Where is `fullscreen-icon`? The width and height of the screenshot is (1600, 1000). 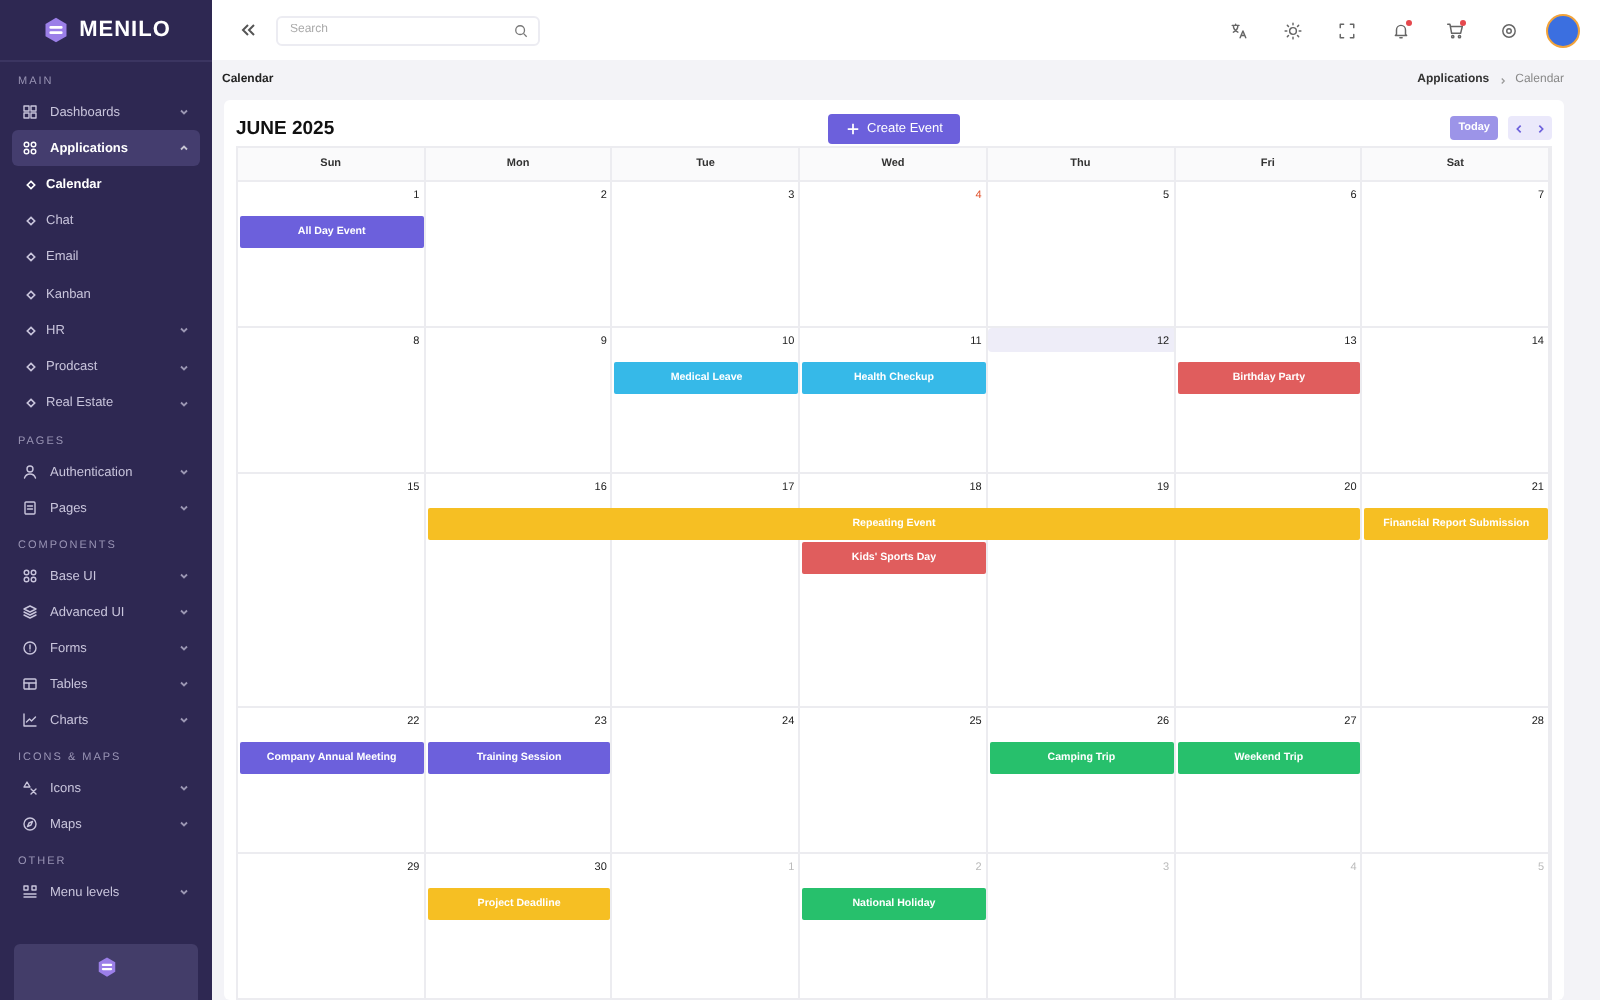 fullscreen-icon is located at coordinates (1347, 30).